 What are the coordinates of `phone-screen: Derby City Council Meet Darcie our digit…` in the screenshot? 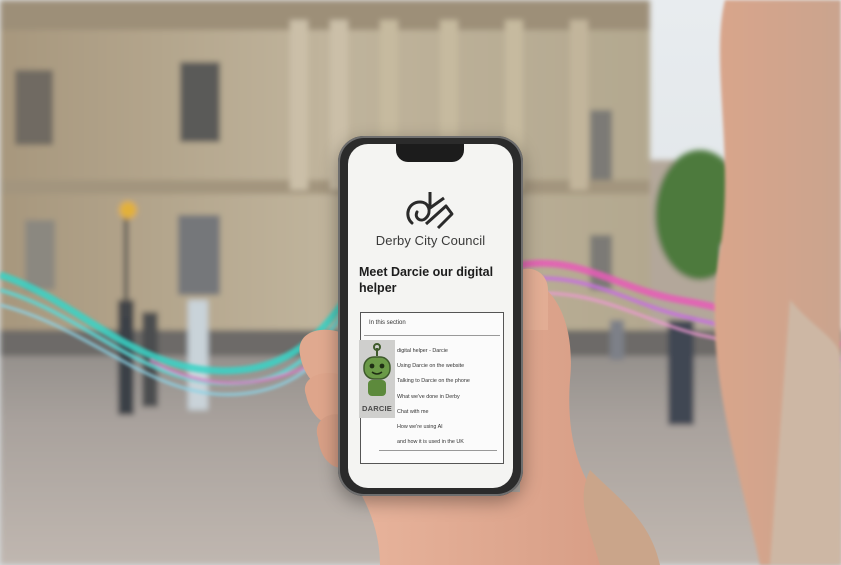 It's located at (430, 316).